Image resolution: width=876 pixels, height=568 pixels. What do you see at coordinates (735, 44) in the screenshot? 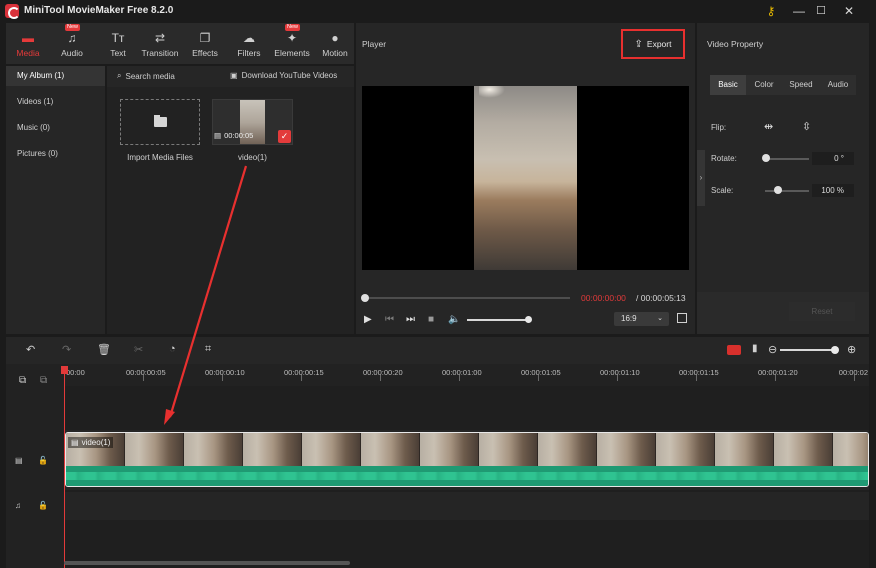
I see `video-property-title: Video Property` at bounding box center [735, 44].